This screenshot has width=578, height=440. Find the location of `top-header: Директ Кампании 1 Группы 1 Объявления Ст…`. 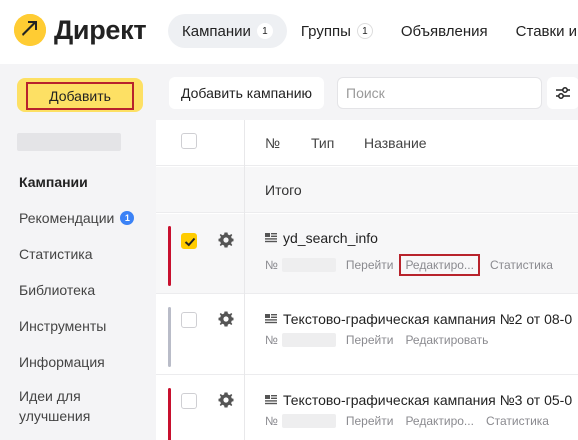

top-header: Директ Кампании 1 Группы 1 Объявления Ст… is located at coordinates (289, 32).